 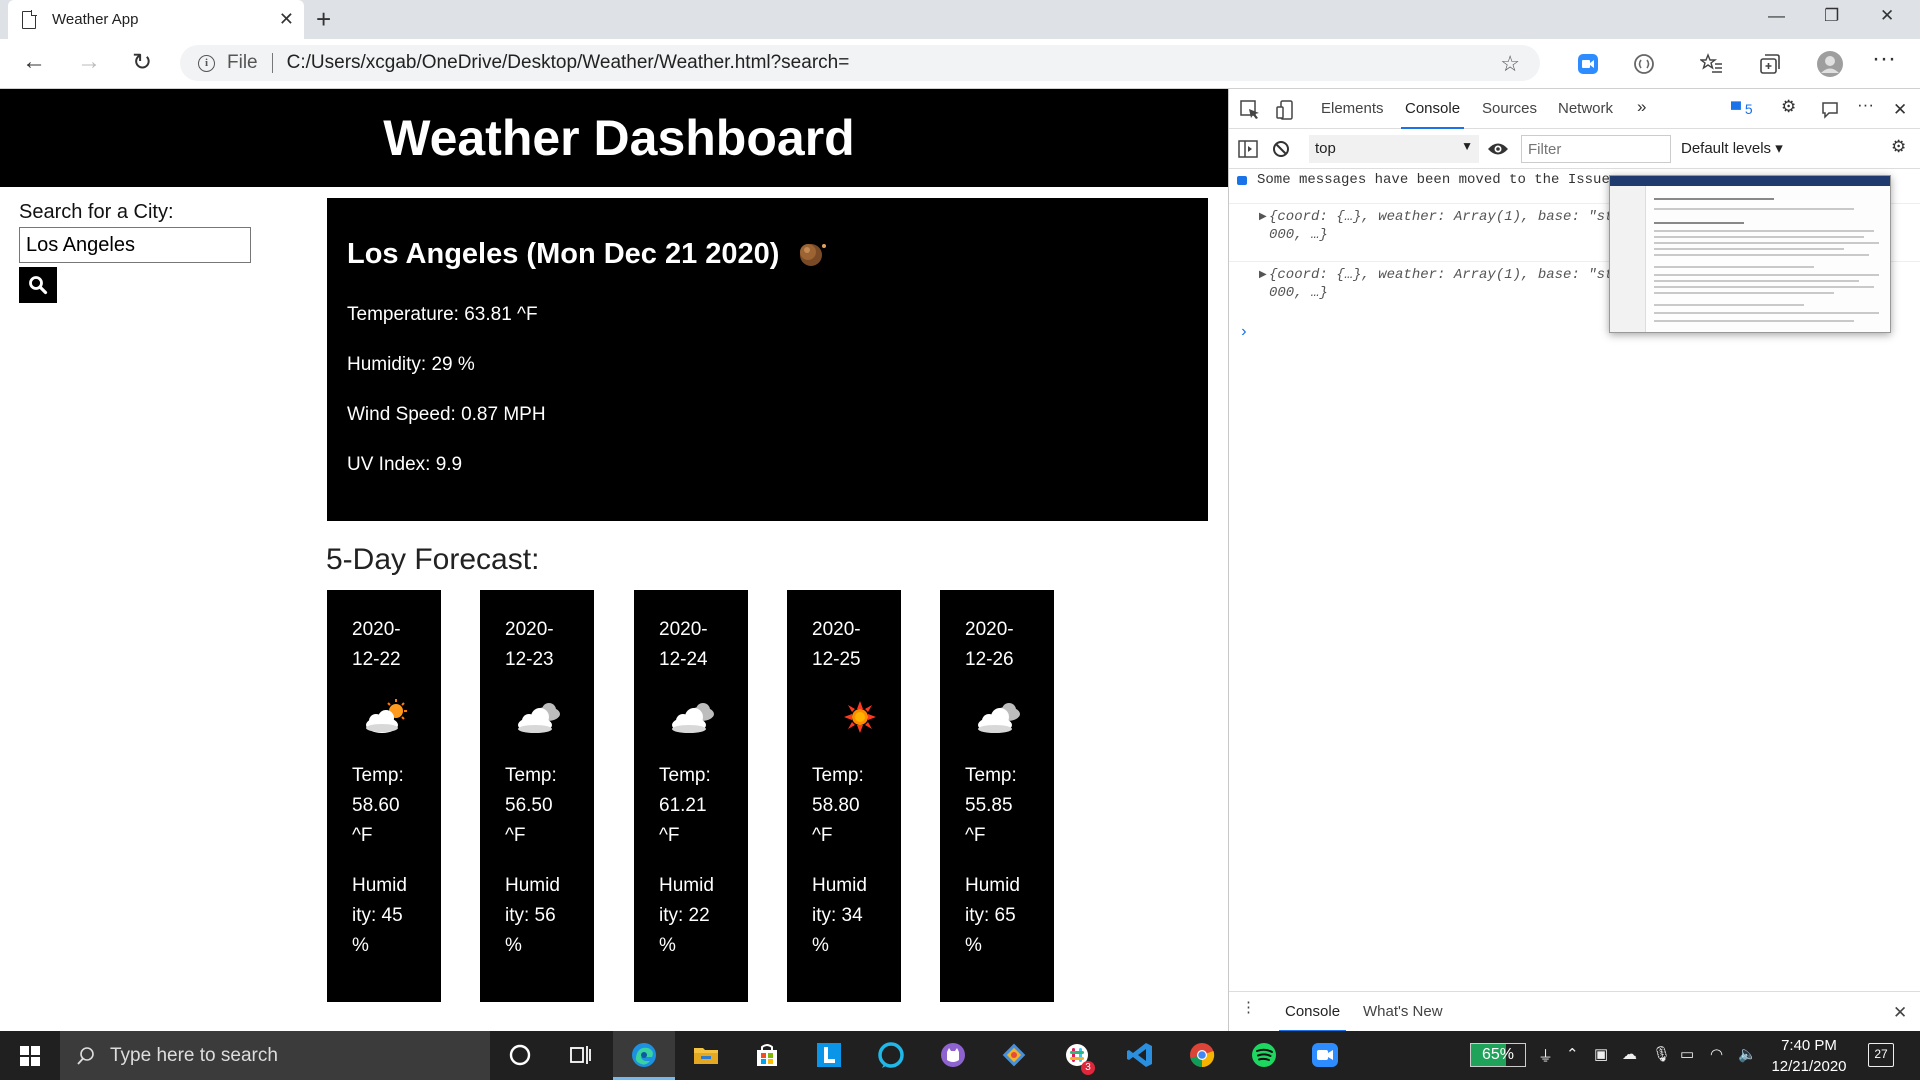 I want to click on forecast-card: 2020- 12-26 Temp: 55.85 ^F Humid ity: 65%, so click(x=997, y=796).